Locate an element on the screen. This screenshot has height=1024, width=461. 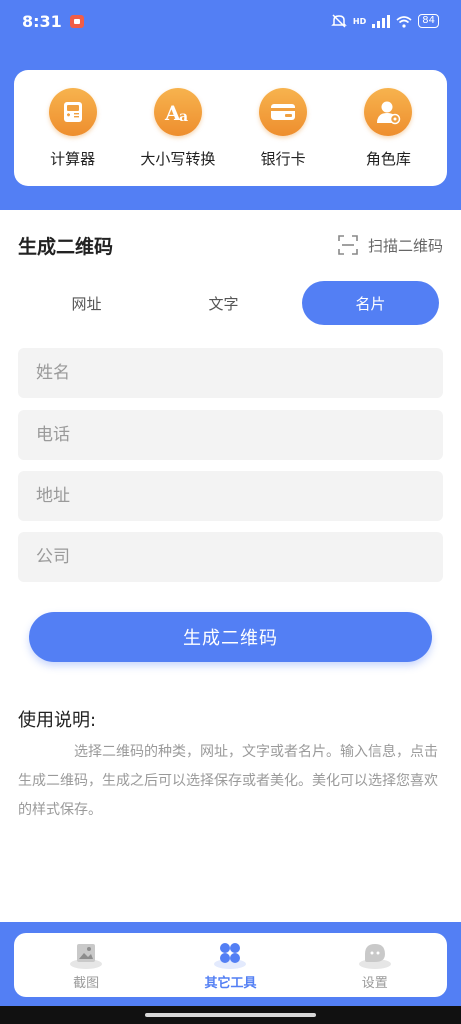
tool-calculator: 计算器 is located at coordinates (73, 128).